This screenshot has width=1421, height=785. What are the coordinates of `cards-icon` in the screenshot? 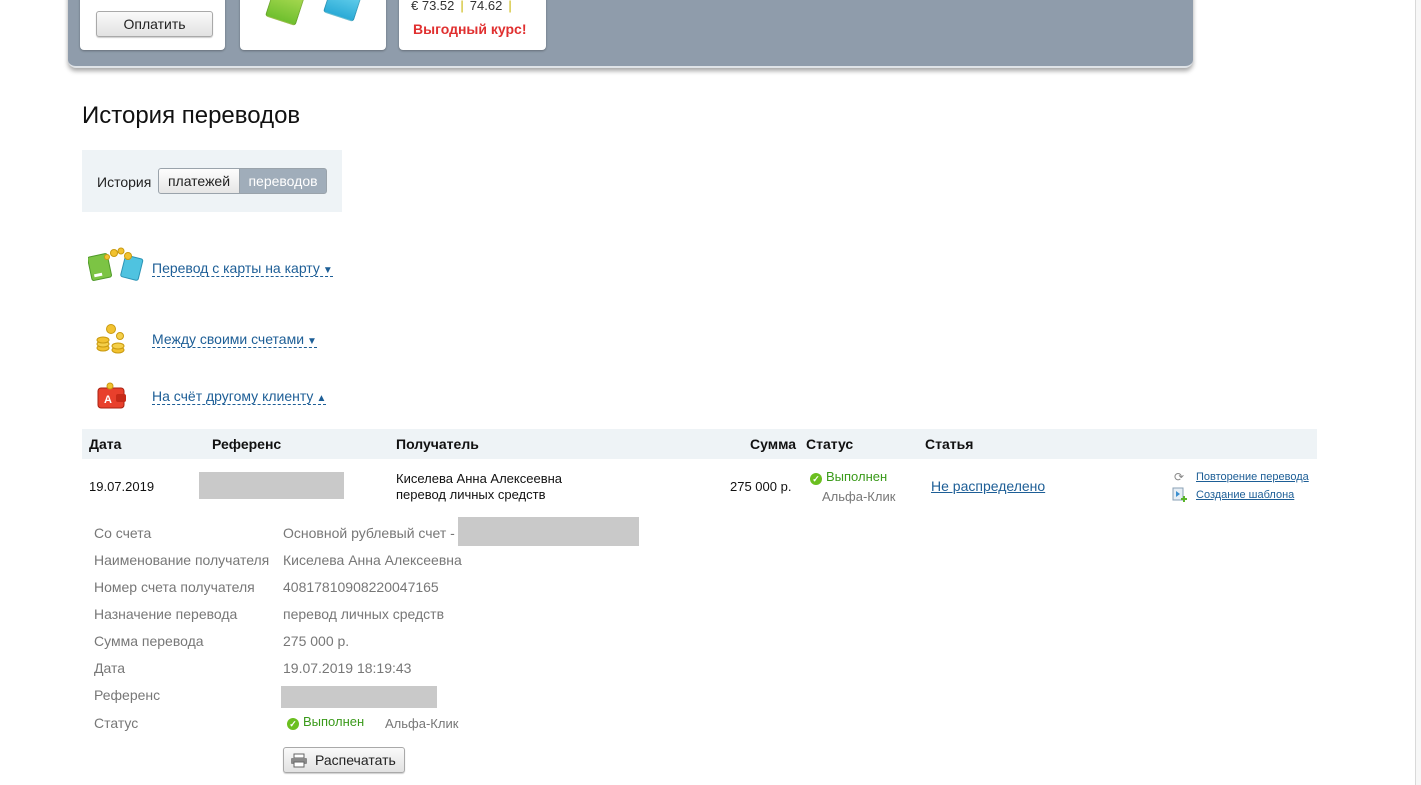 It's located at (116, 264).